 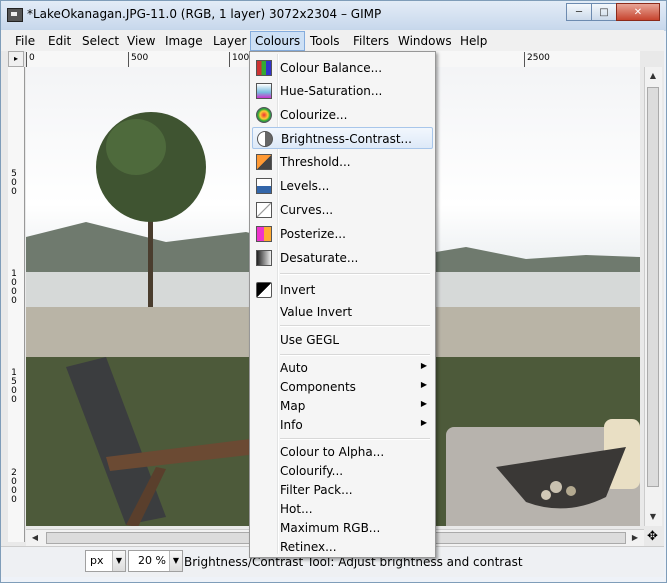 I want to click on curves-icon, so click(x=264, y=210).